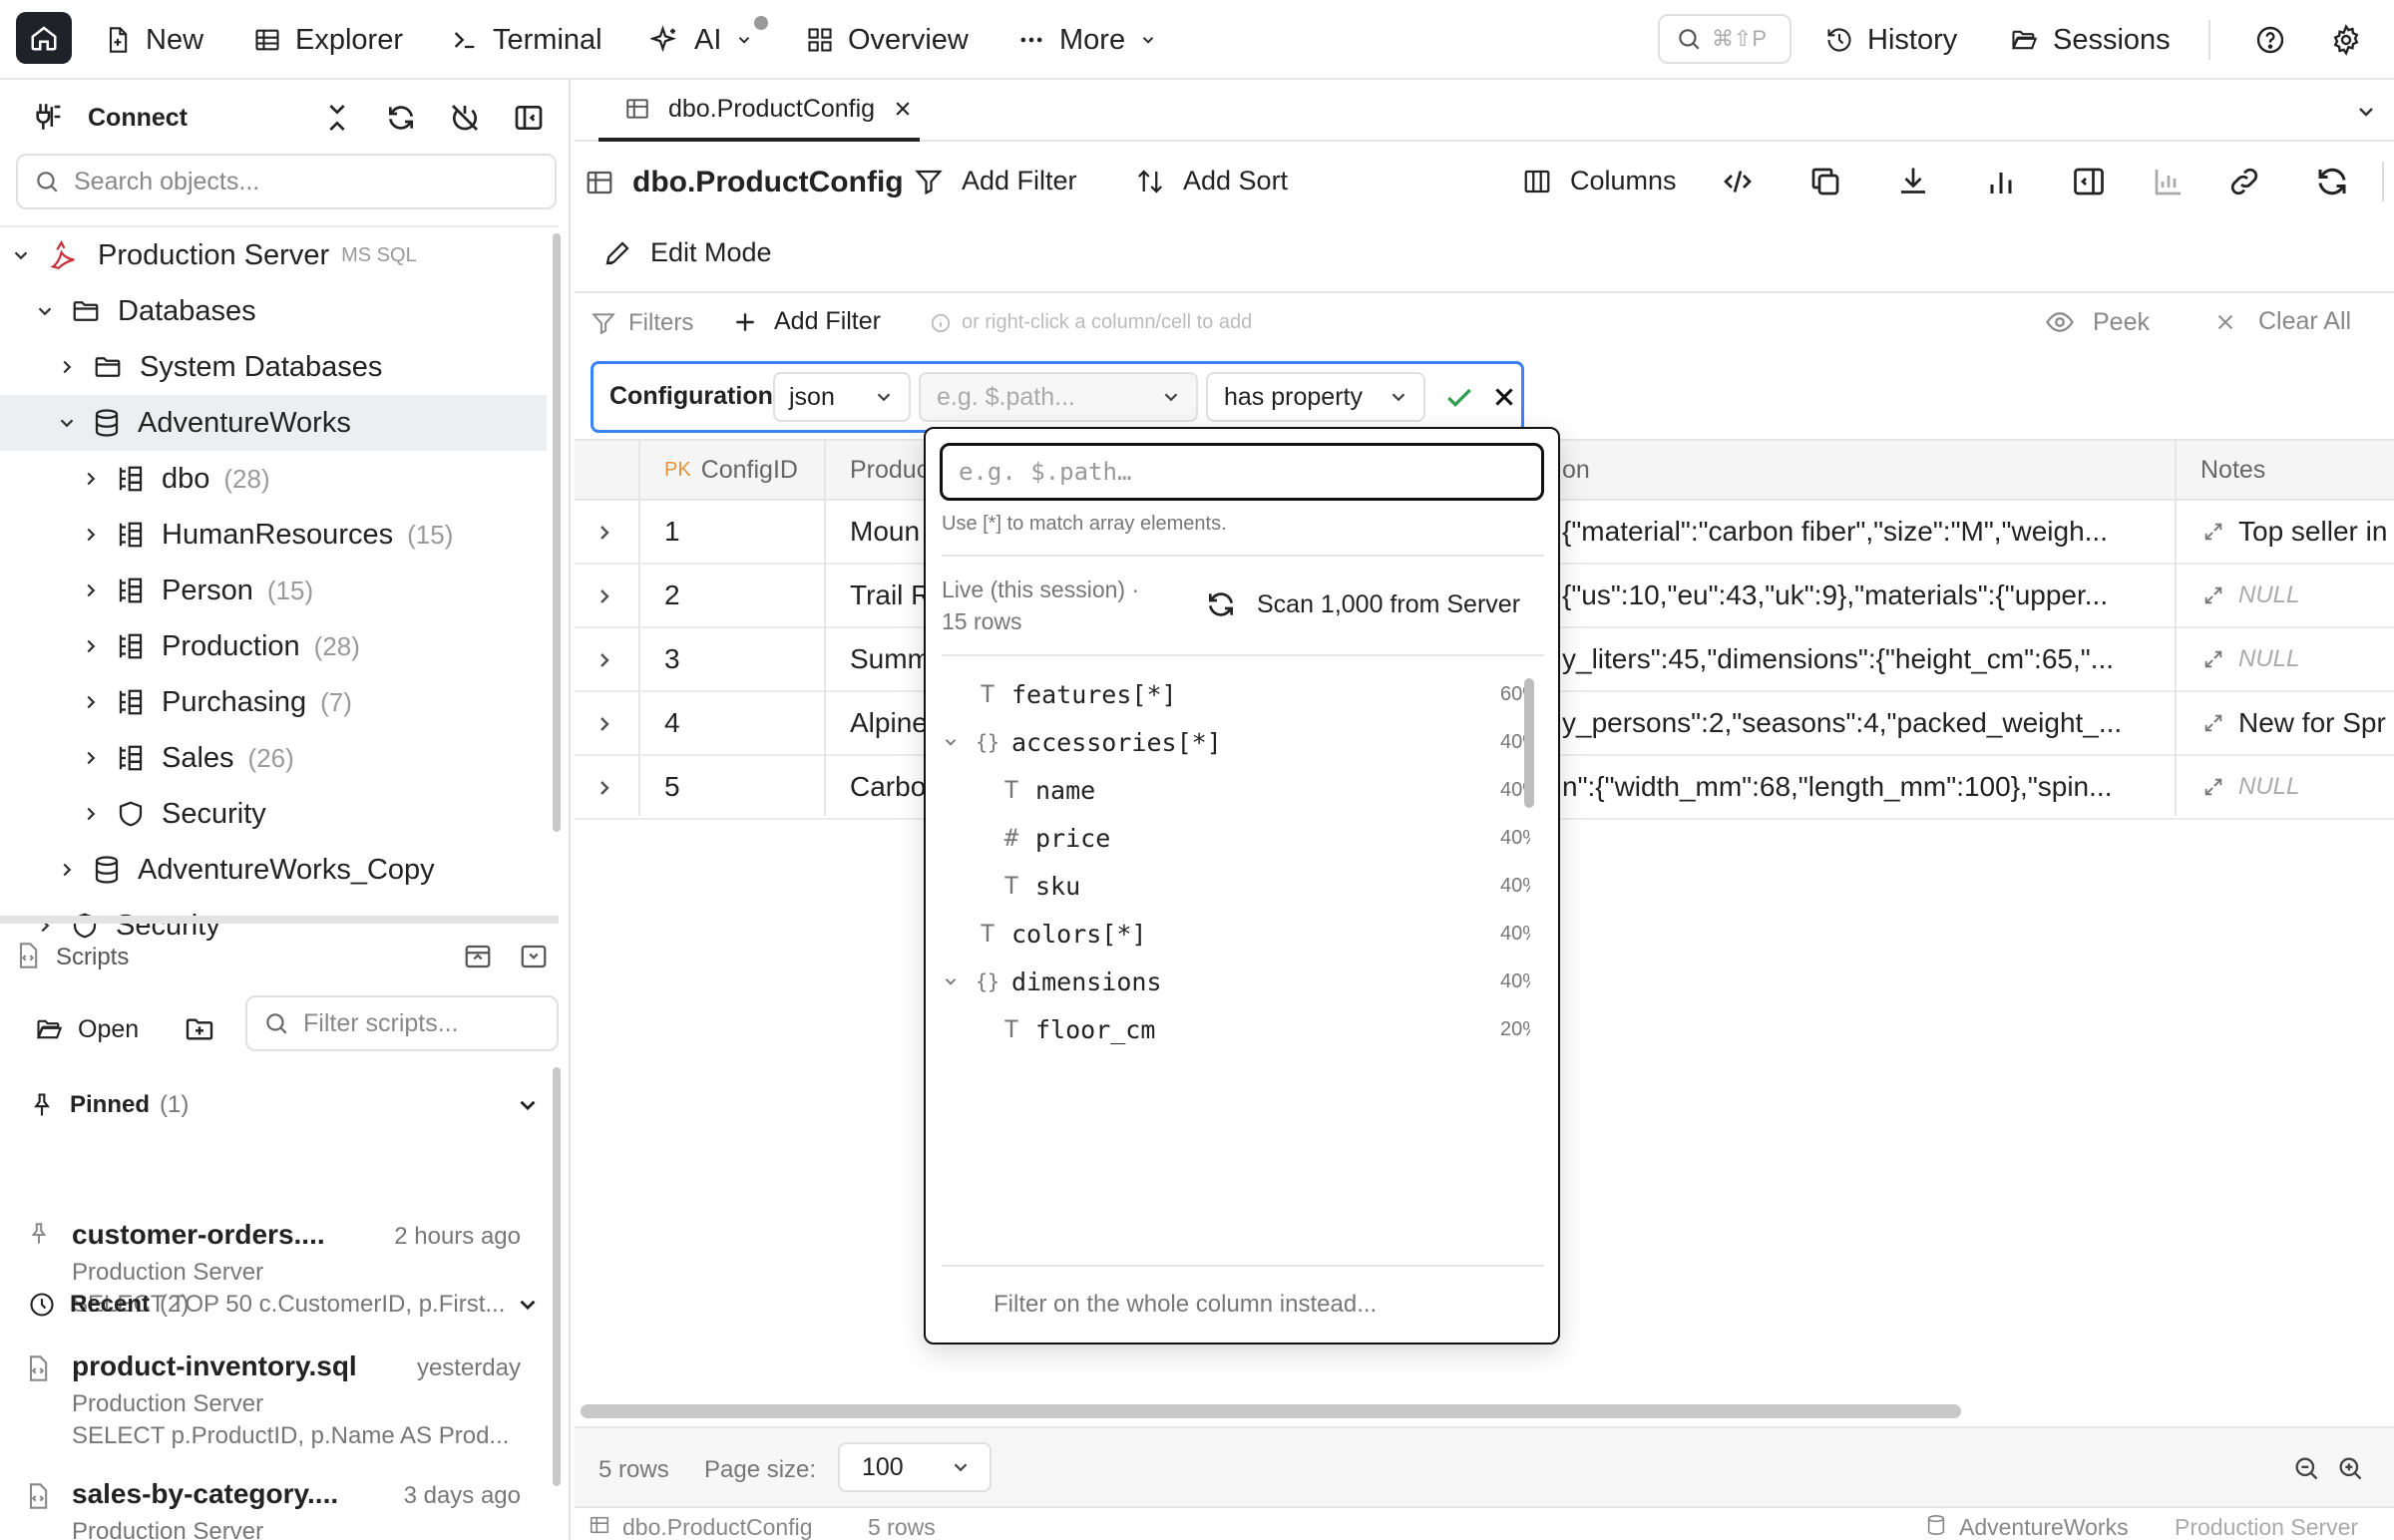 The width and height of the screenshot is (2394, 1540). What do you see at coordinates (273, 255) in the screenshot?
I see `tree-item-server: Production Server MS SQL` at bounding box center [273, 255].